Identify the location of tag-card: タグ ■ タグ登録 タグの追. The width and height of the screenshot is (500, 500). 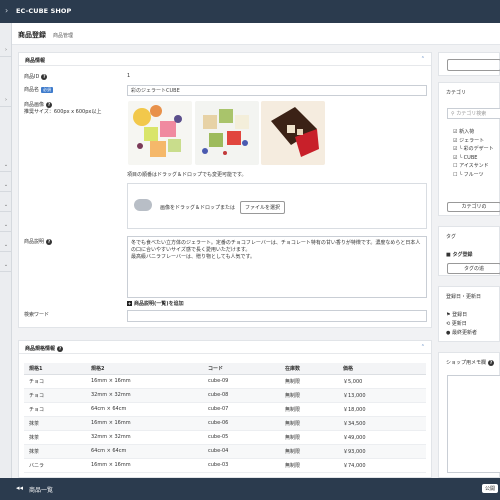
(469, 251).